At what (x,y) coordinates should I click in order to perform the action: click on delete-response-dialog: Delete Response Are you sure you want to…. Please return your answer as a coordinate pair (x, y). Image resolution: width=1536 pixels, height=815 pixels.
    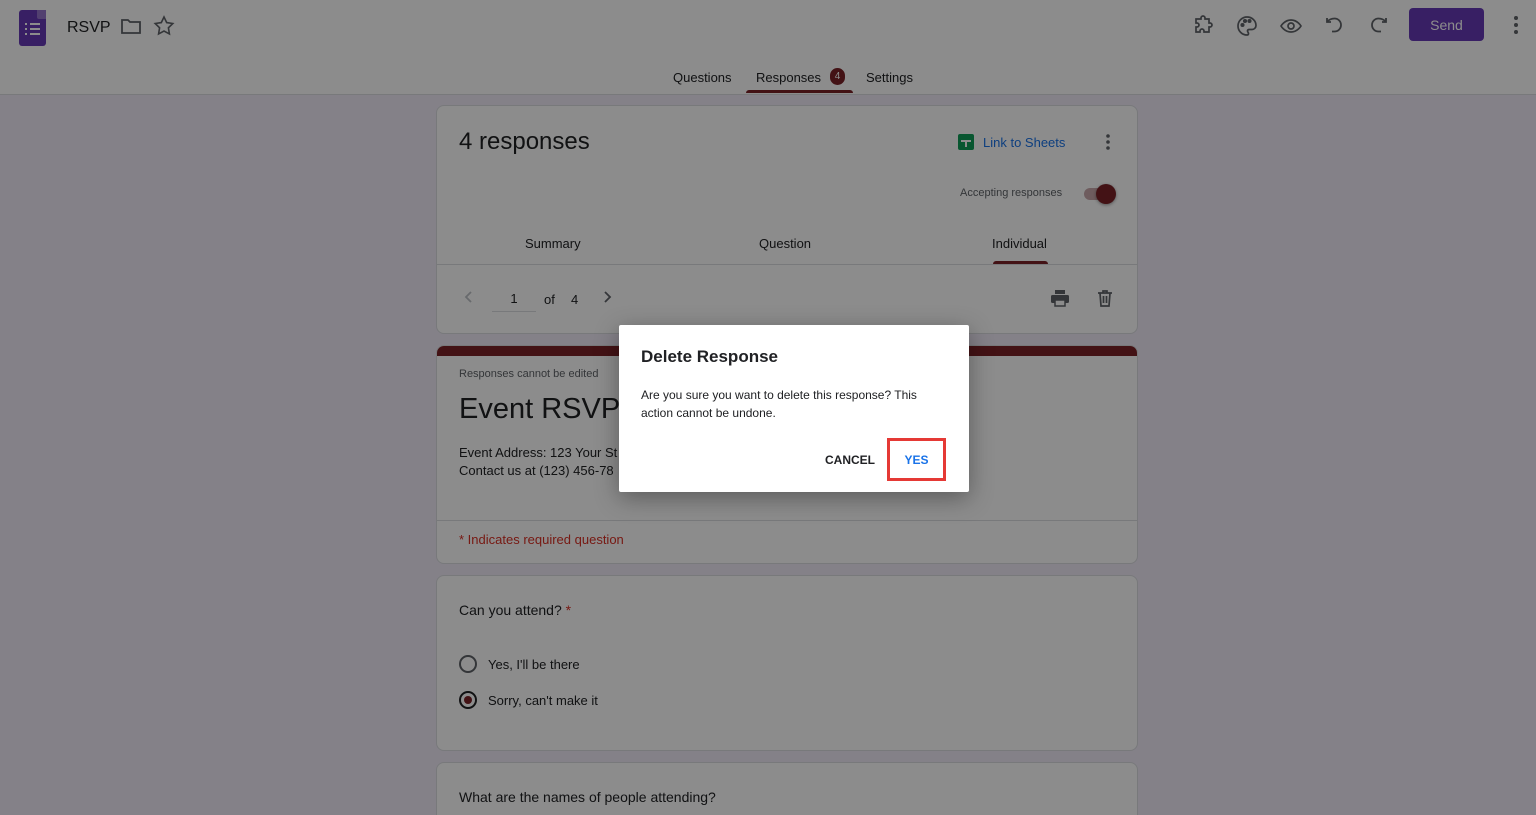
    Looking at the image, I should click on (794, 408).